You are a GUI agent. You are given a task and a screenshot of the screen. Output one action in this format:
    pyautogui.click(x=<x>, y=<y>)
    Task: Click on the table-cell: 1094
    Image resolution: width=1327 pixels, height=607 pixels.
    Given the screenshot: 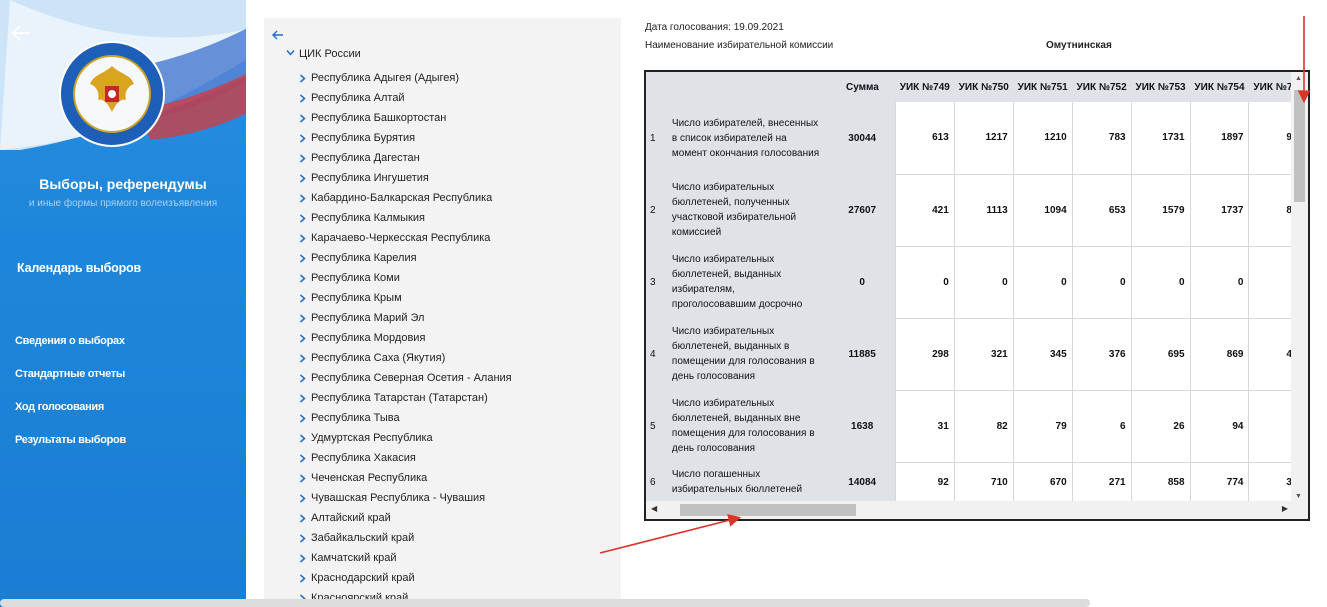 What is the action you would take?
    pyautogui.click(x=1042, y=210)
    